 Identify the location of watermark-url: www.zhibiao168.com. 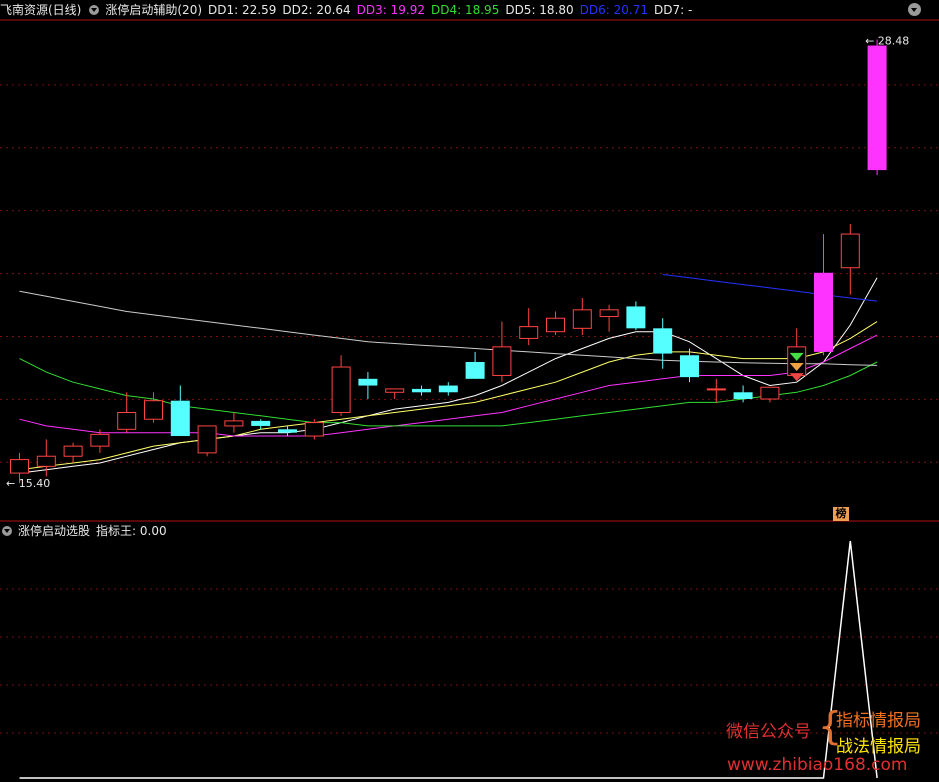
(817, 765).